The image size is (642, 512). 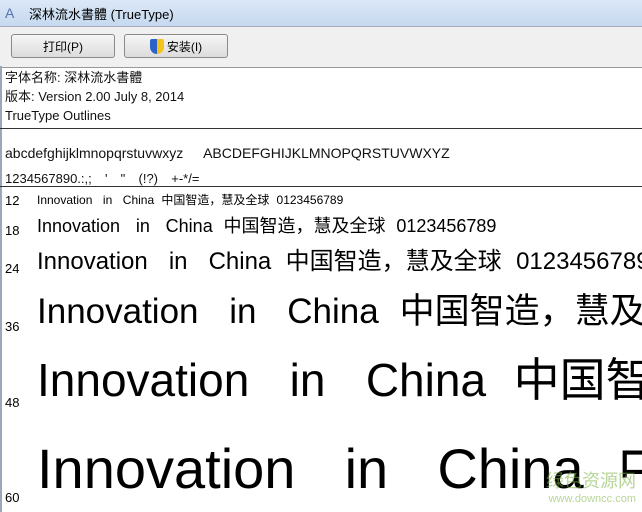 What do you see at coordinates (12, 200) in the screenshot?
I see `sample-size: 12` at bounding box center [12, 200].